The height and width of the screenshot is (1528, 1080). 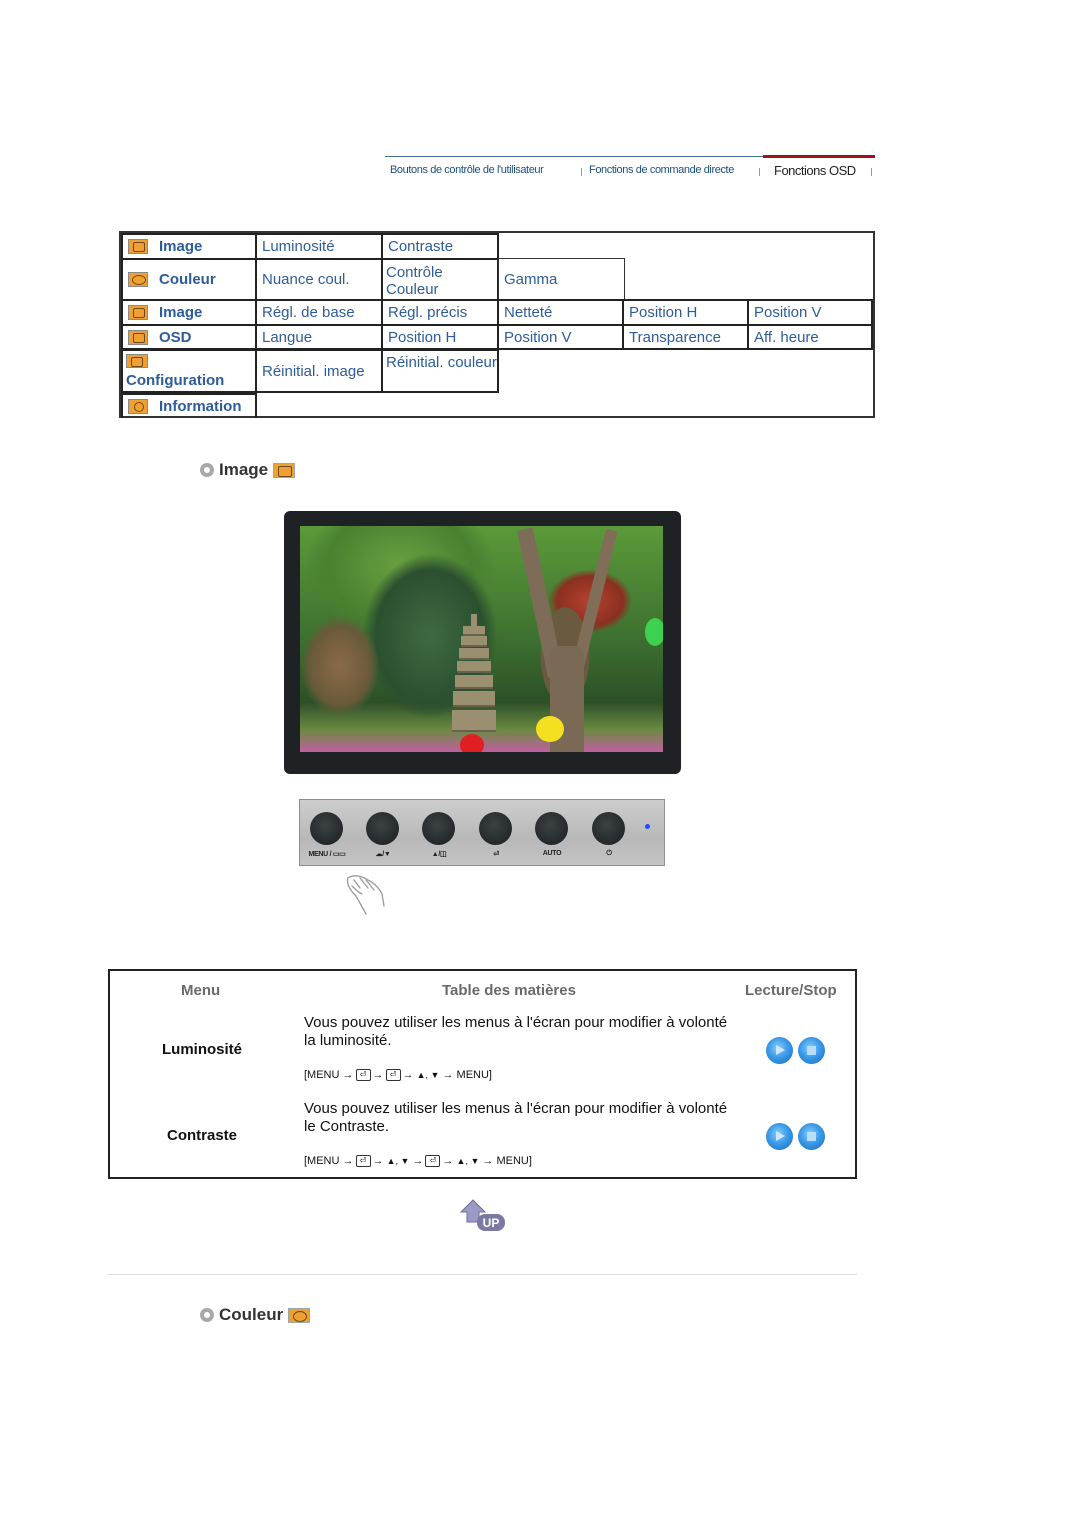 What do you see at coordinates (319, 337) in the screenshot?
I see `osd-item: Langue` at bounding box center [319, 337].